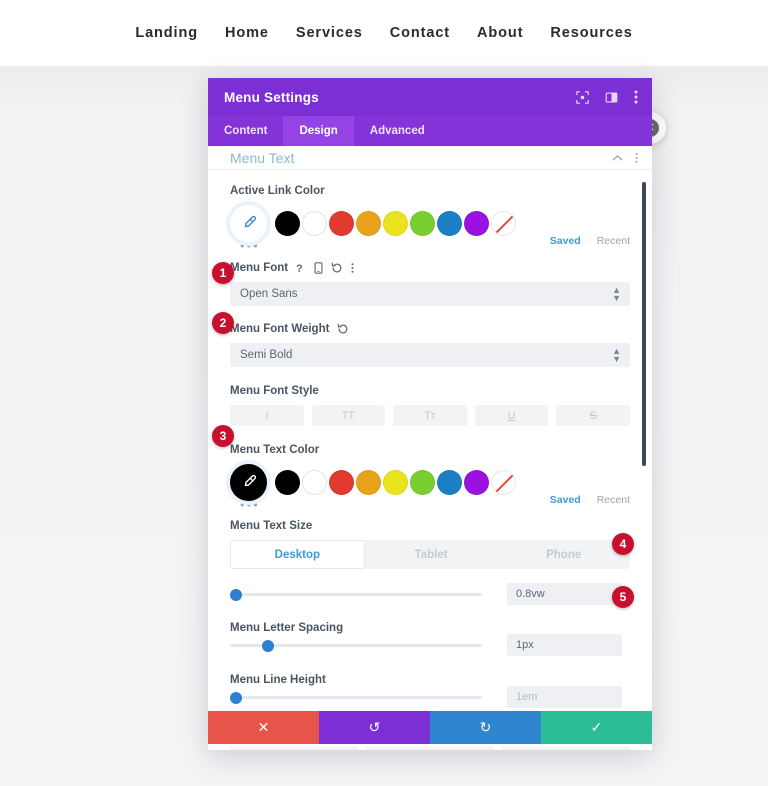 The height and width of the screenshot is (786, 768). What do you see at coordinates (617, 158) in the screenshot?
I see `chevron-up-icon` at bounding box center [617, 158].